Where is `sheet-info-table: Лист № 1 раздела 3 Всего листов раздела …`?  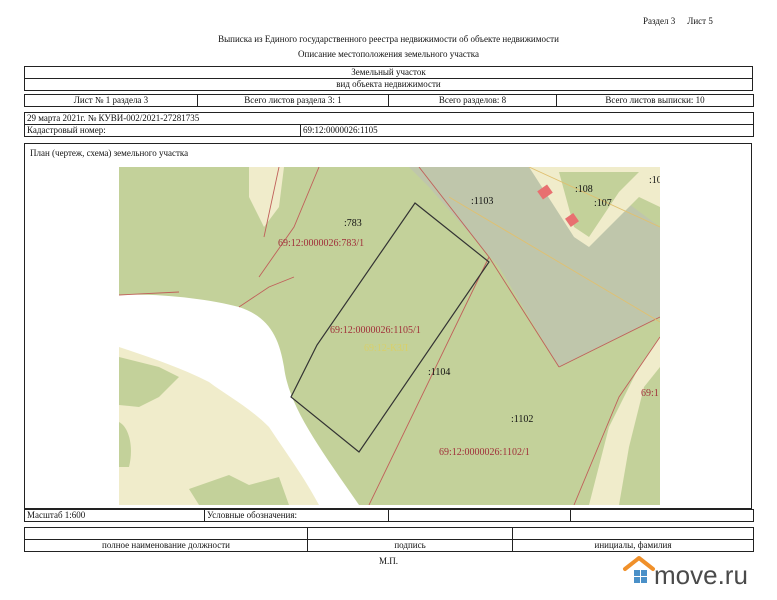 sheet-info-table: Лист № 1 раздела 3 Всего листов раздела … is located at coordinates (389, 100).